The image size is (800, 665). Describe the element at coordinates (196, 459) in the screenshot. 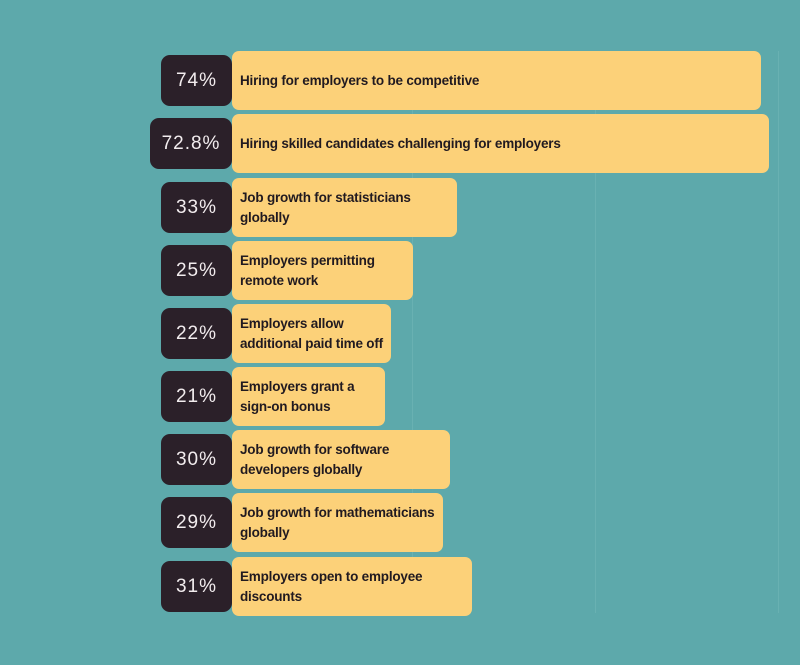

I see `value-badge: 30%` at that location.